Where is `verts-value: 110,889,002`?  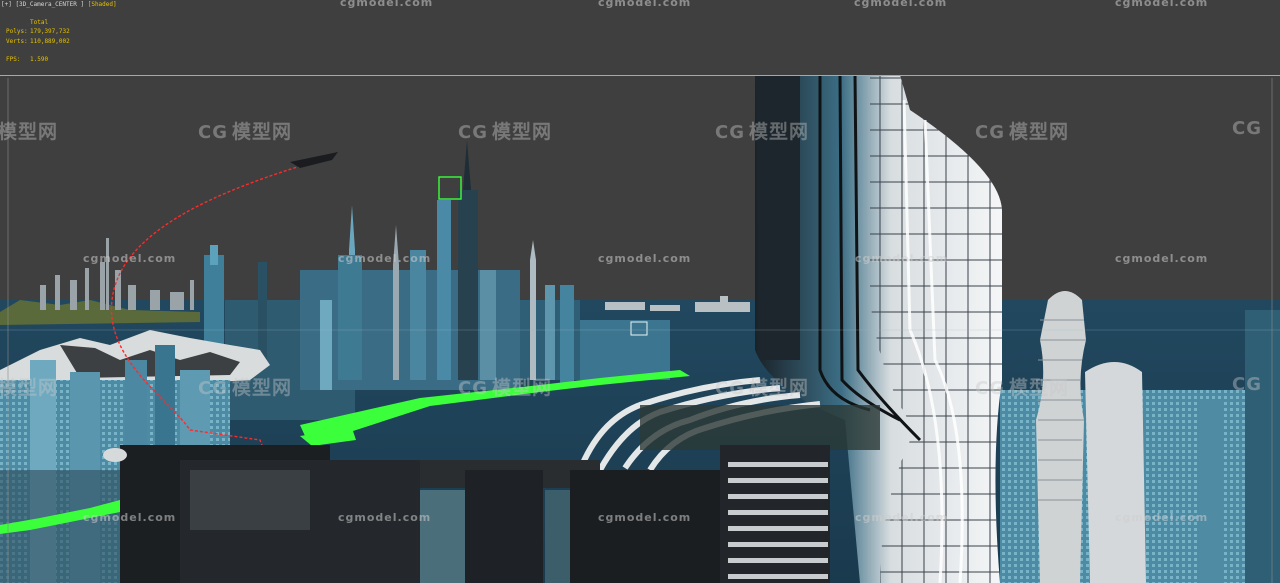
verts-value: 110,889,002 is located at coordinates (50, 41).